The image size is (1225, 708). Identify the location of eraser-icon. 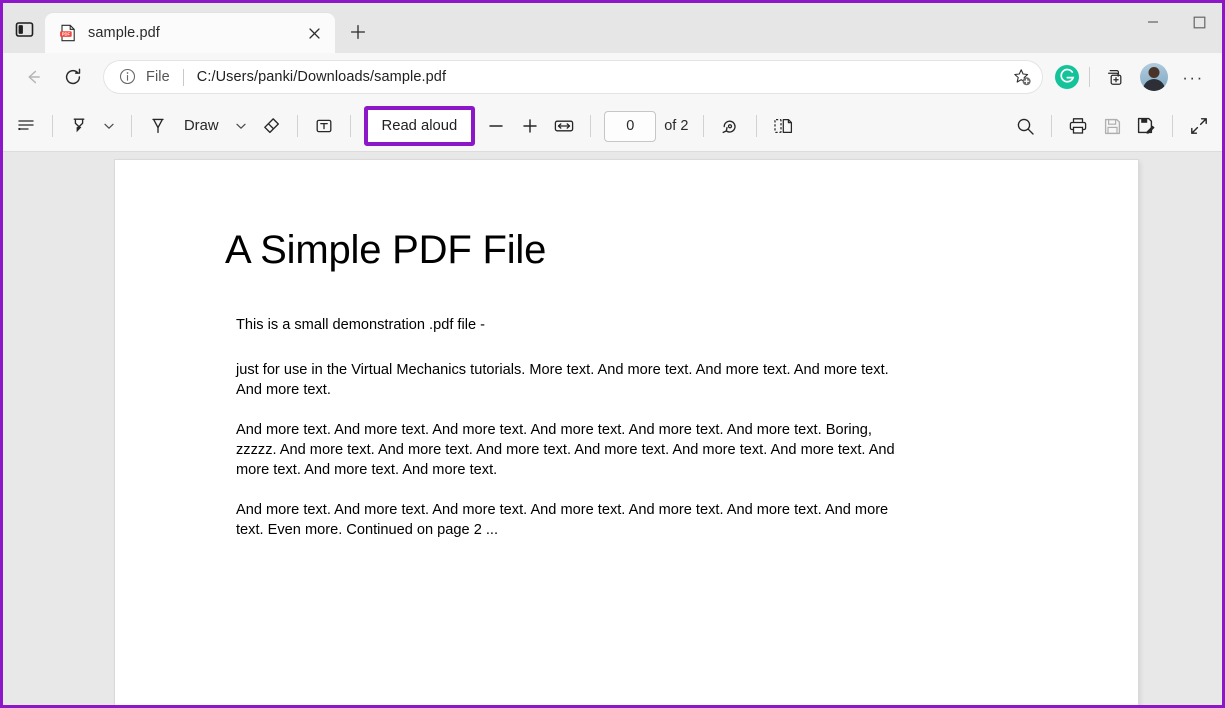
(271, 126).